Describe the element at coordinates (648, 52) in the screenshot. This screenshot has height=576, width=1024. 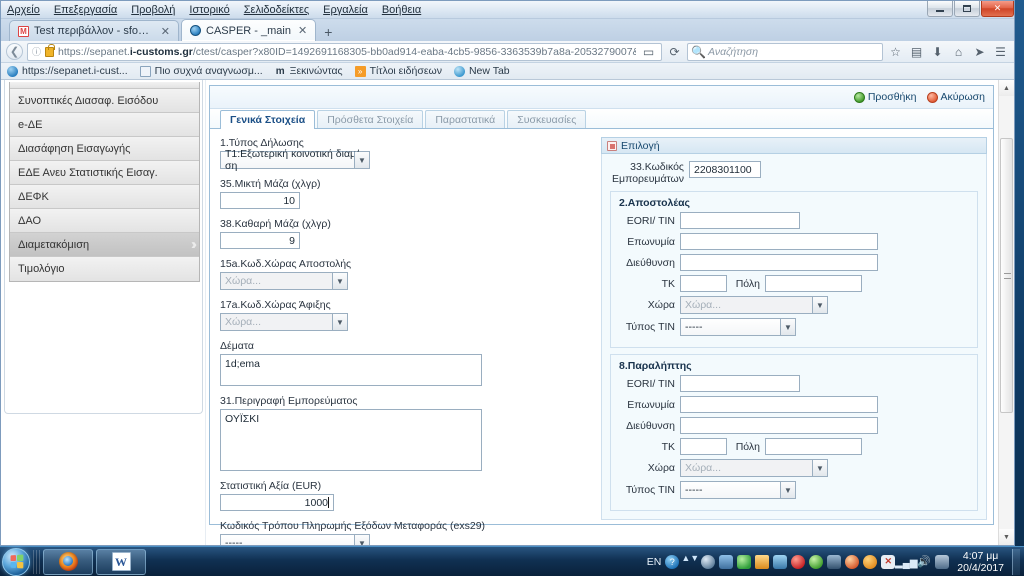
I see `reader-mode-icon: ▭` at that location.